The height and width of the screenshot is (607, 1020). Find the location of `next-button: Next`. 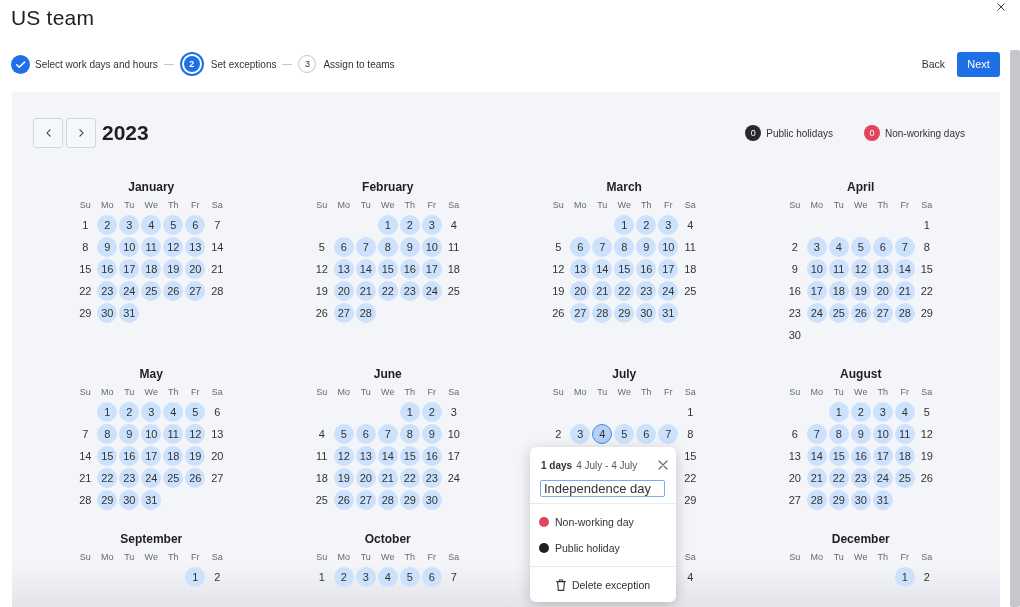

next-button: Next is located at coordinates (978, 64).